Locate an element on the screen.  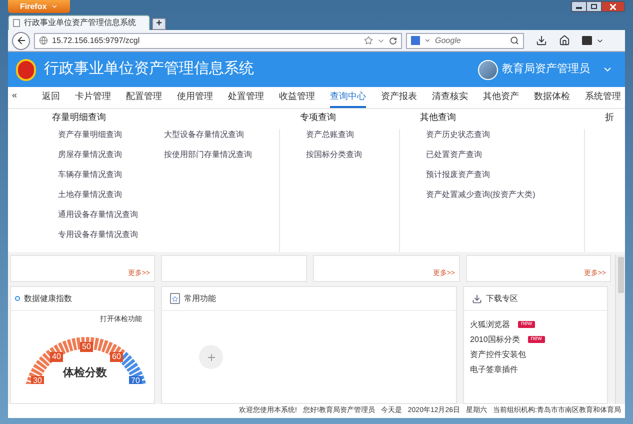
menu-link: 按使用部门存量情况查询 is located at coordinates (208, 154).